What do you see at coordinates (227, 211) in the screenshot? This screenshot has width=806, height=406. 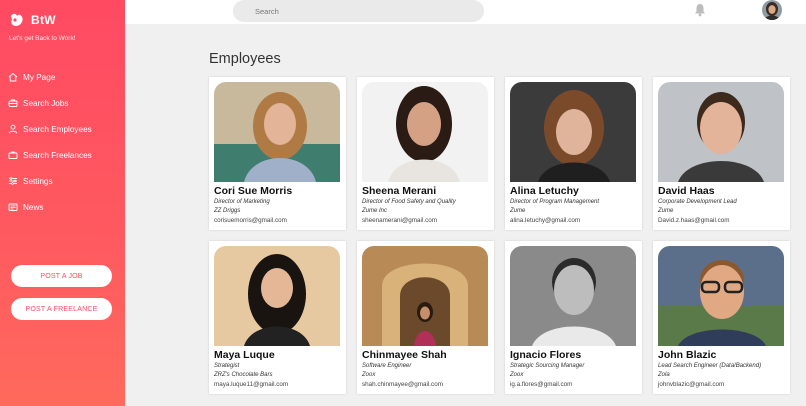 I see `employee-company: ZZ Driggs` at bounding box center [227, 211].